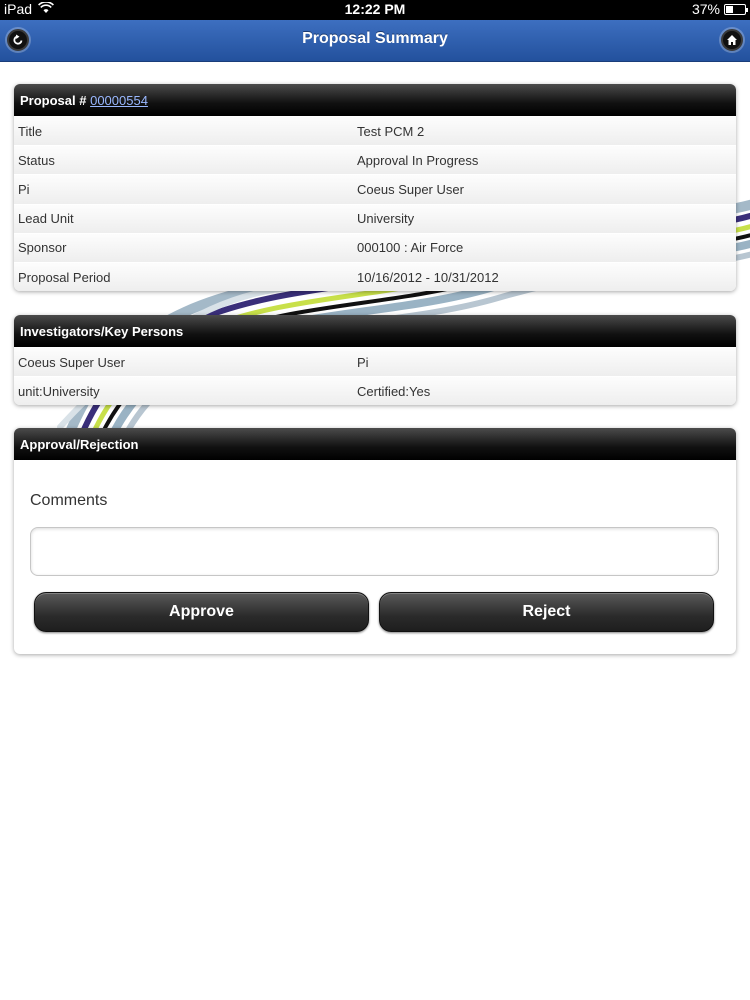 The width and height of the screenshot is (750, 1000). Describe the element at coordinates (546, 612) in the screenshot. I see `reject-button: Reject` at that location.